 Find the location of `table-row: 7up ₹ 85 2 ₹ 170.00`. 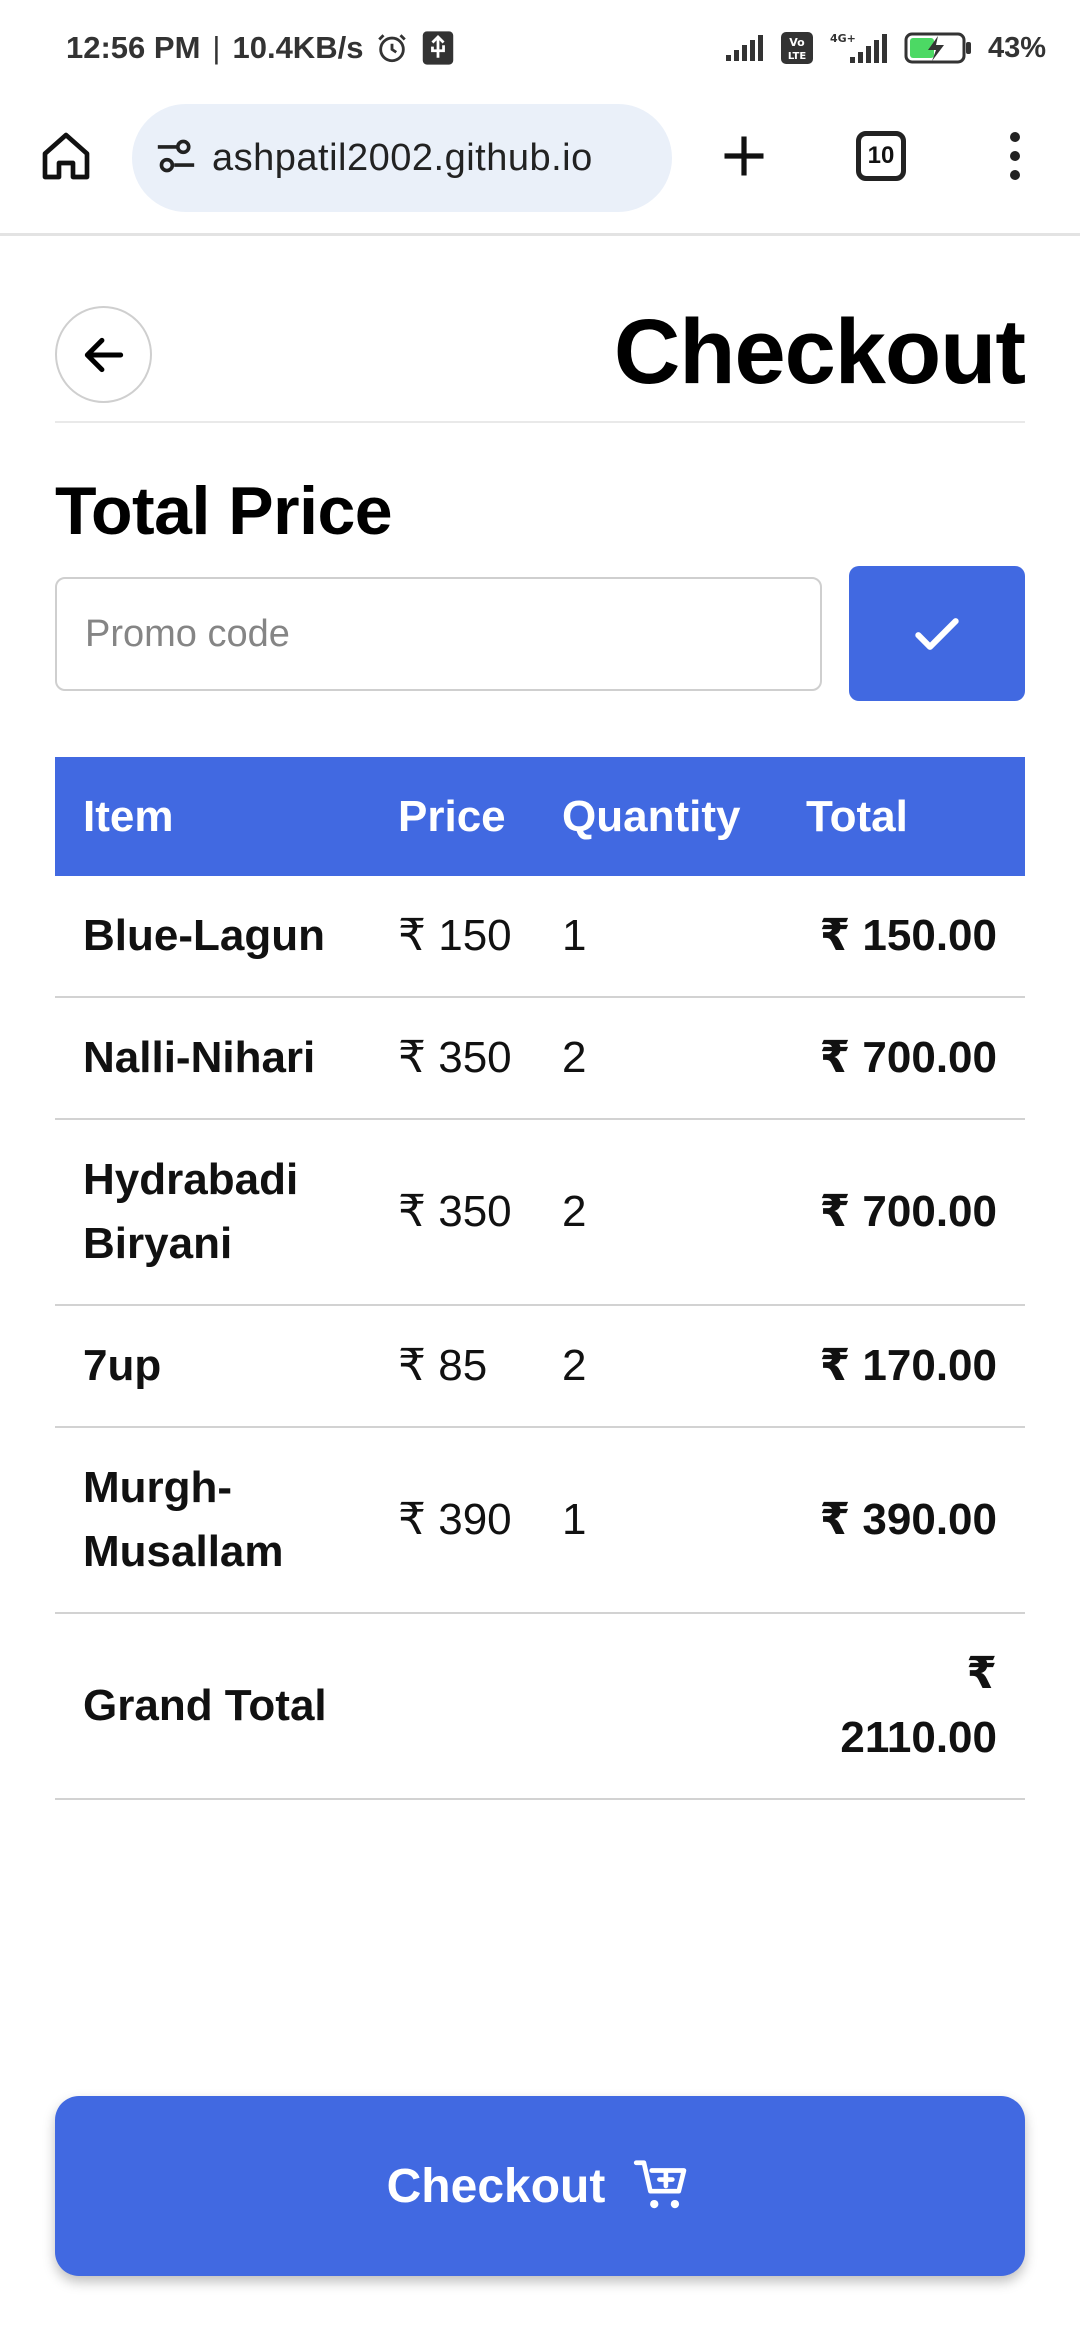

table-row: 7up ₹ 85 2 ₹ 170.00 is located at coordinates (540, 1366).